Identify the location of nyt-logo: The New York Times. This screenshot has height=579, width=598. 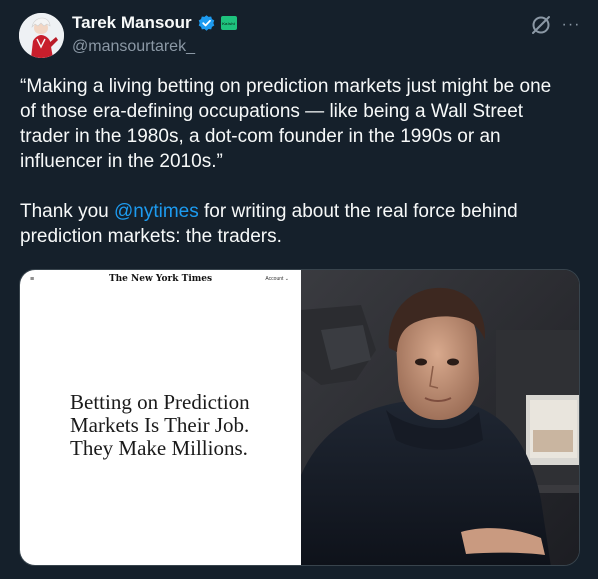
(160, 279).